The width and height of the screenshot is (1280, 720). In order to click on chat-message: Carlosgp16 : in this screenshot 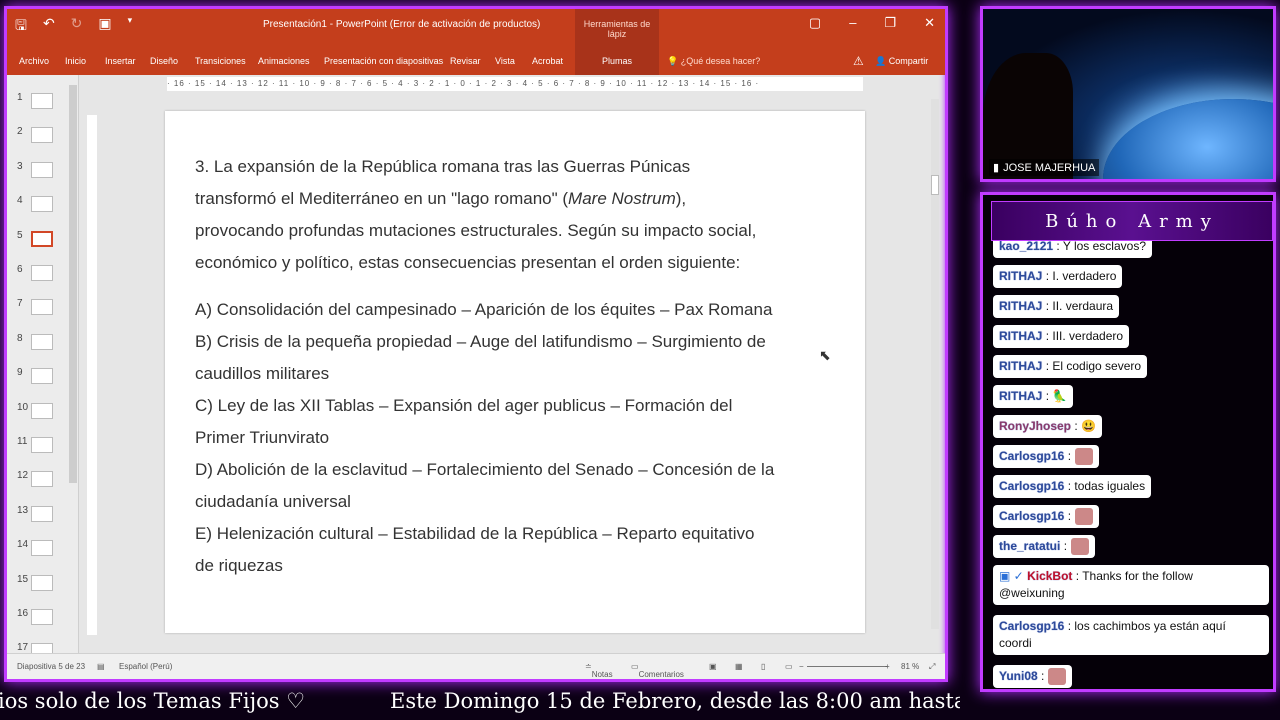, I will do `click(1046, 517)`.